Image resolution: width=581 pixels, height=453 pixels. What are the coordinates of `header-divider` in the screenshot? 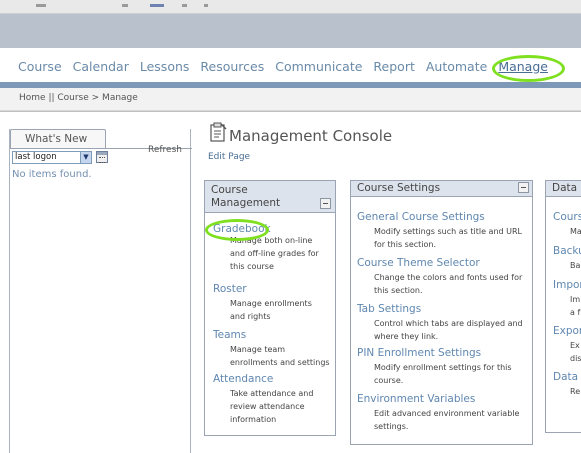 It's located at (290, 111).